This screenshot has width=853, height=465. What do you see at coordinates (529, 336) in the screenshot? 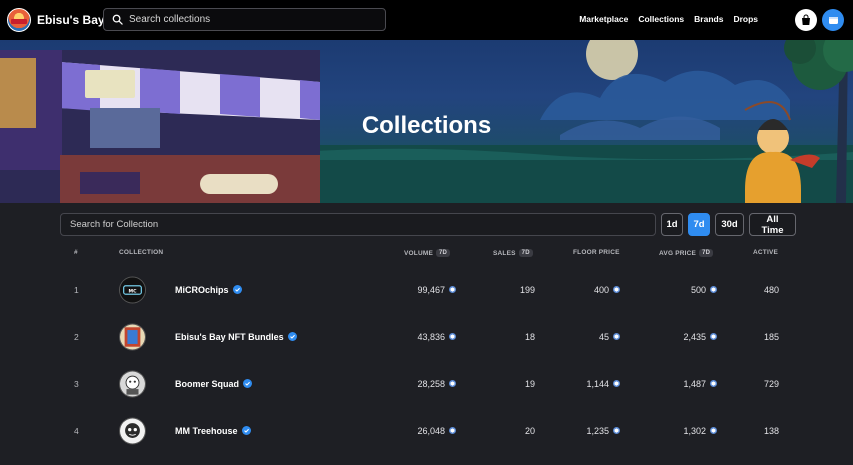
I see `sales-cell: 18` at bounding box center [529, 336].